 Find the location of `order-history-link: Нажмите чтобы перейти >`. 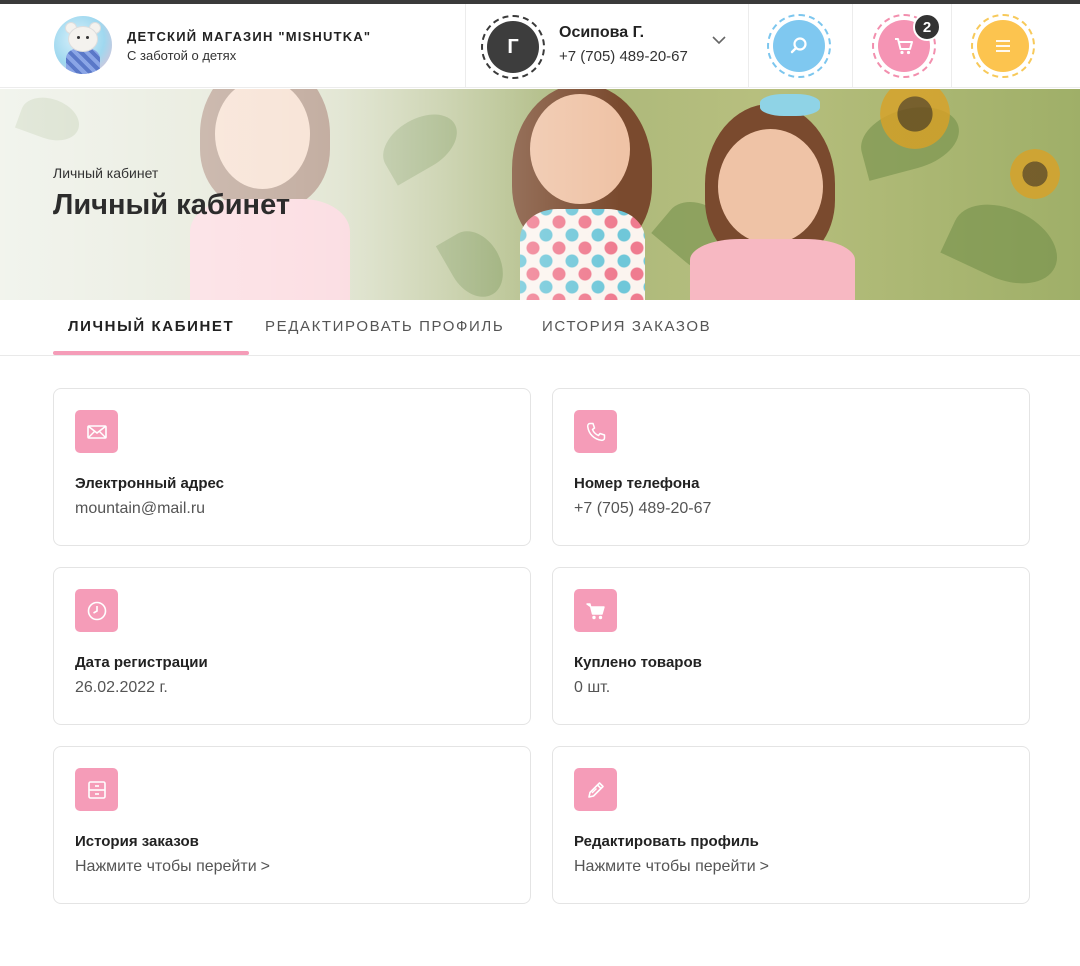

order-history-link: Нажмите чтобы перейти > is located at coordinates (172, 867).